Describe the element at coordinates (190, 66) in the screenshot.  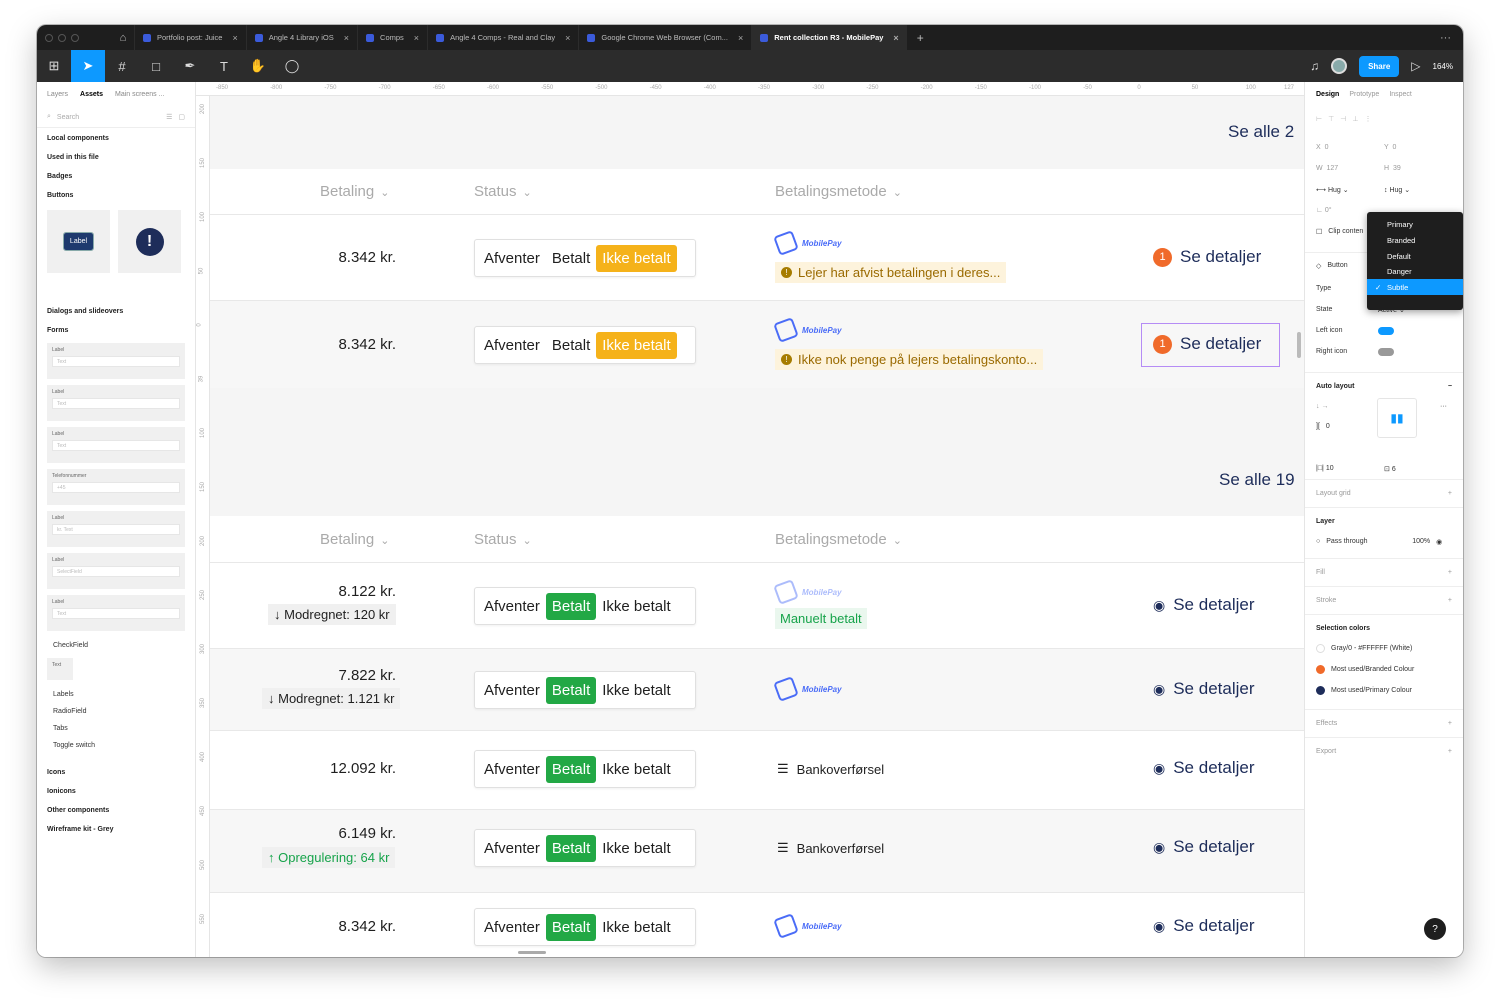
I see `pen-tool-icon: ✒` at that location.